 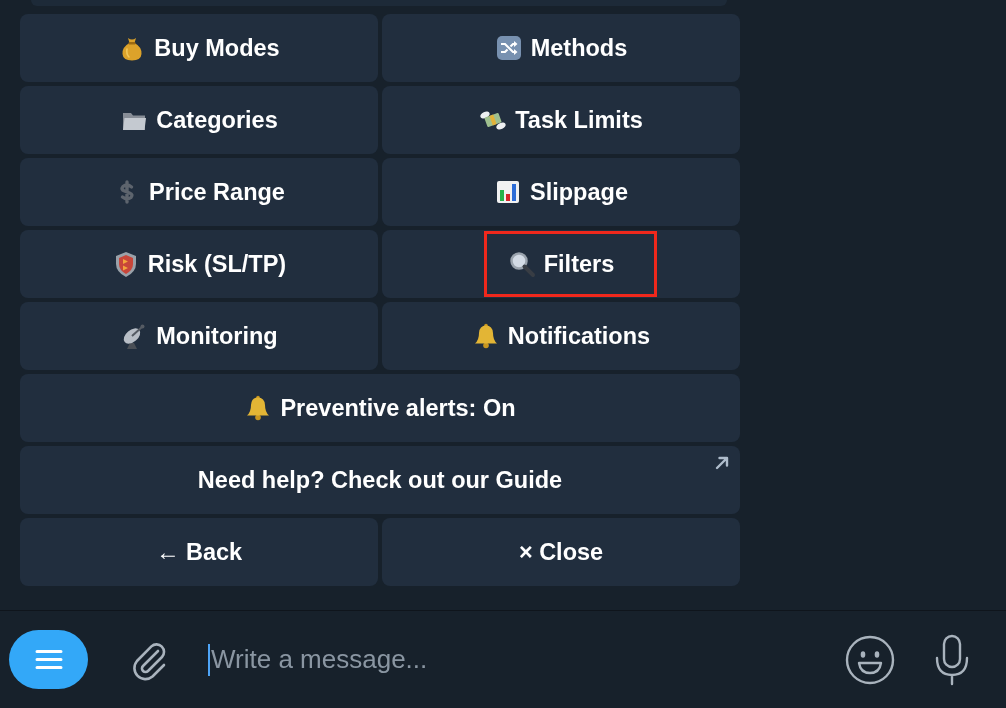 What do you see at coordinates (561, 120) in the screenshot?
I see `keyboard-button: Task Limits` at bounding box center [561, 120].